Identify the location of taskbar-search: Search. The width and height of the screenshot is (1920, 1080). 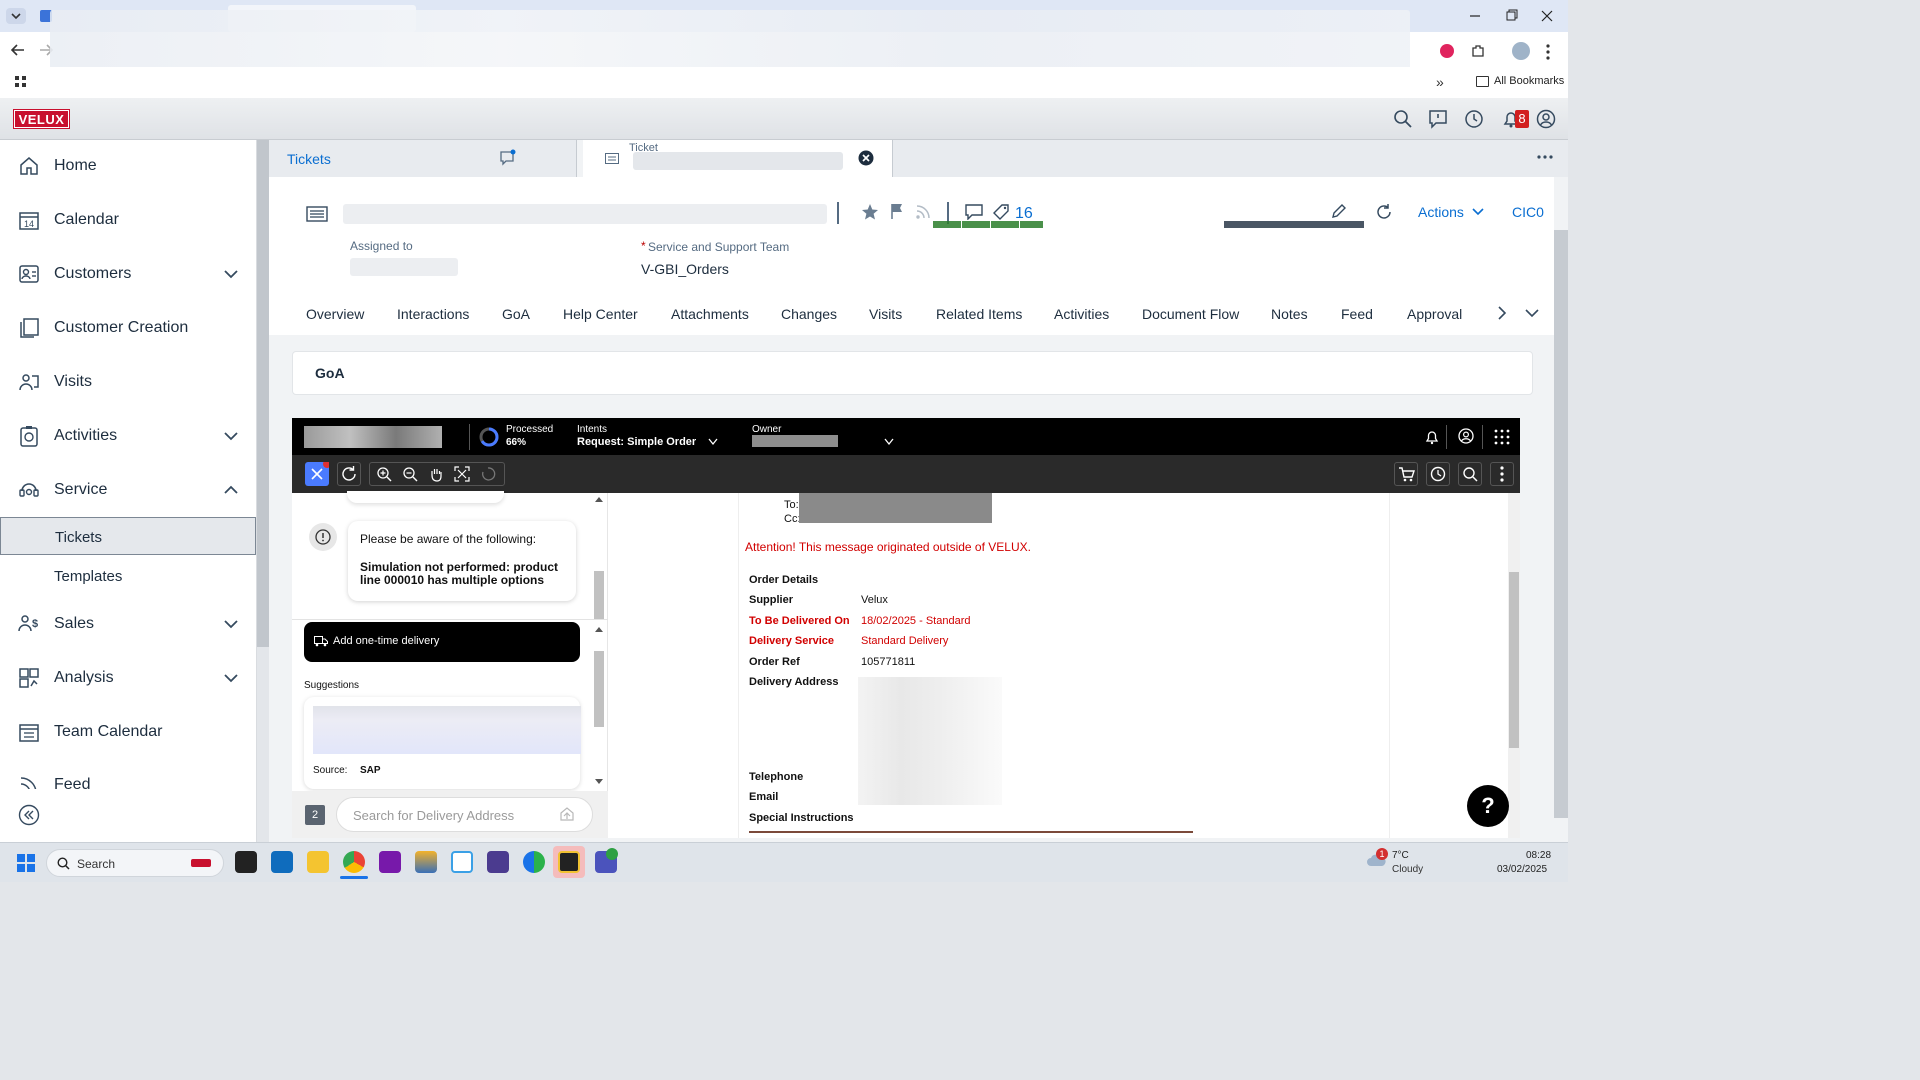
(135, 863).